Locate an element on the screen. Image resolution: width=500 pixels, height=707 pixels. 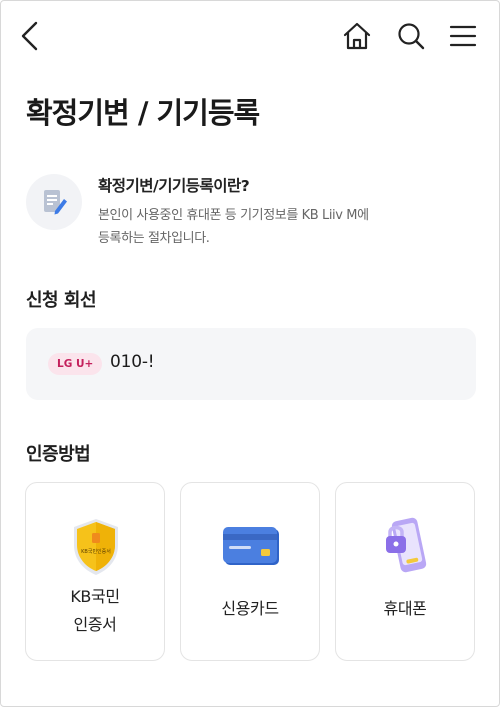
auth-method-credit-card: 신용카드 is located at coordinates (250, 571).